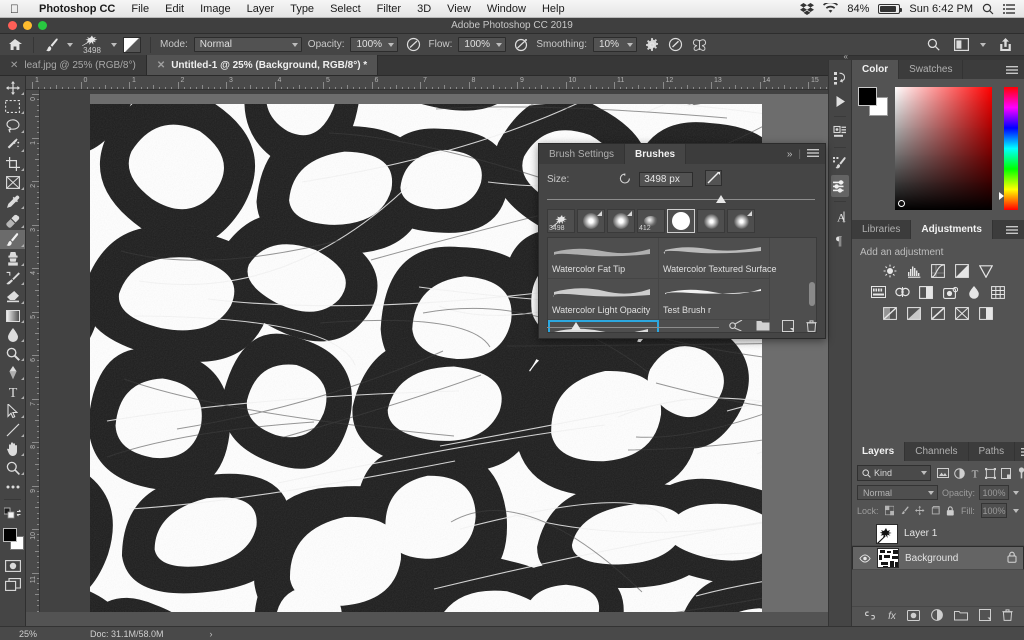 This screenshot has width=1024, height=640. Describe the element at coordinates (944, 148) in the screenshot. I see `color-field` at that location.